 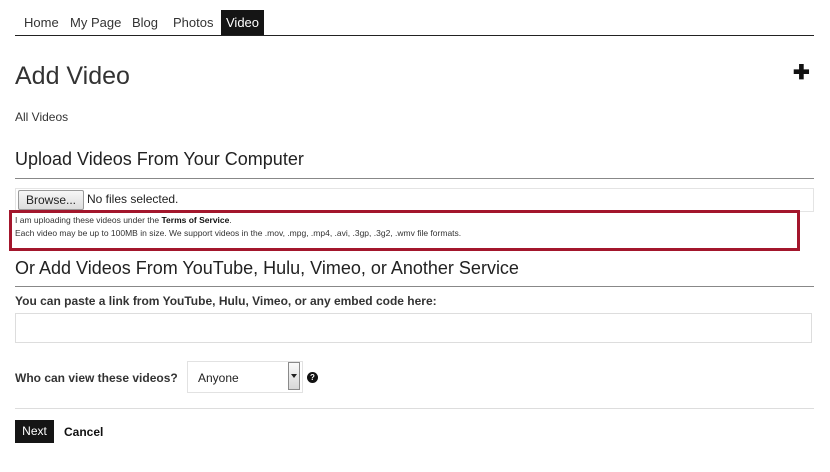 What do you see at coordinates (133, 199) in the screenshot?
I see `file-status: No files selected.` at bounding box center [133, 199].